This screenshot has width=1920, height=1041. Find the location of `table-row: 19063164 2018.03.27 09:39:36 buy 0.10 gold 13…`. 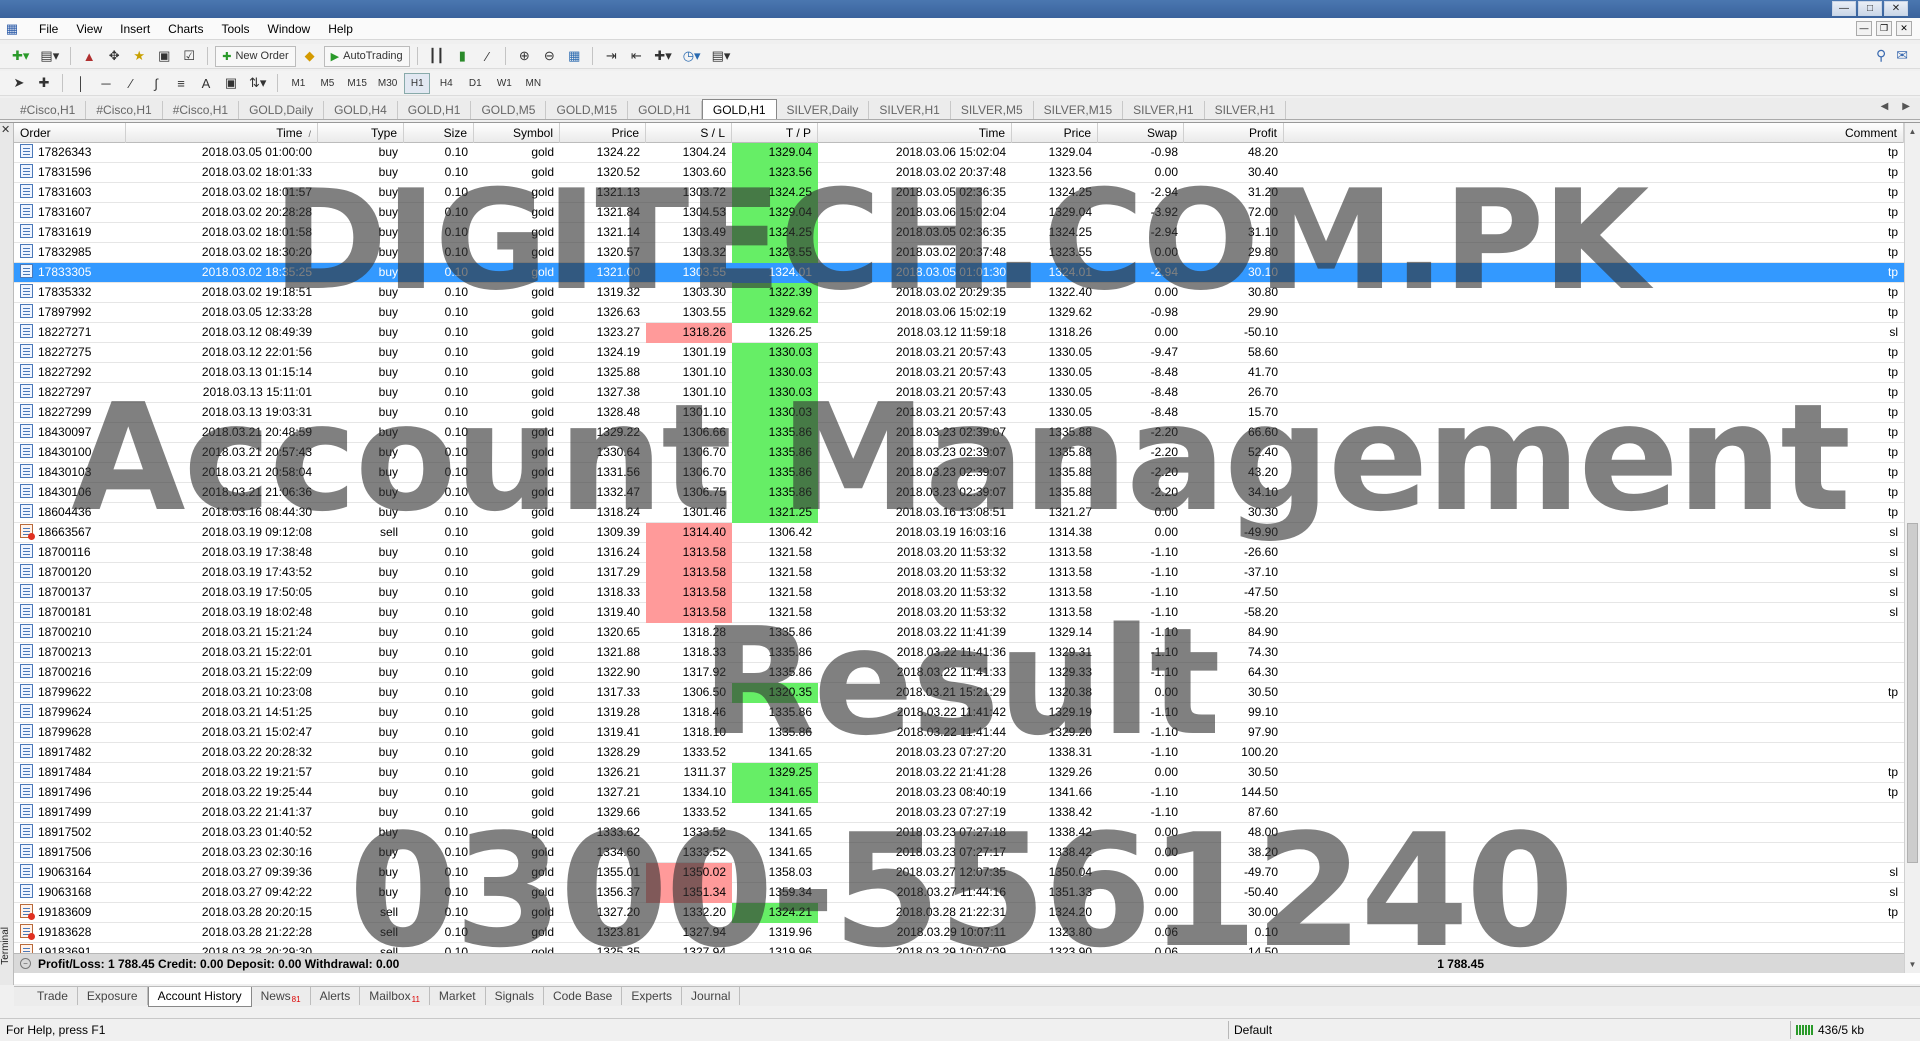

table-row: 19063164 2018.03.27 09:39:36 buy 0.10 gold 13… is located at coordinates (959, 873).